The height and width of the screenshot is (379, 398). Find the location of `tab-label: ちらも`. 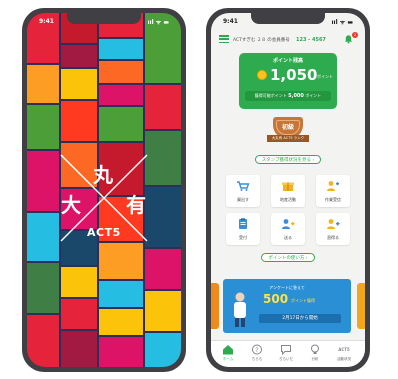

tab-label: ちらも is located at coordinates (257, 359).